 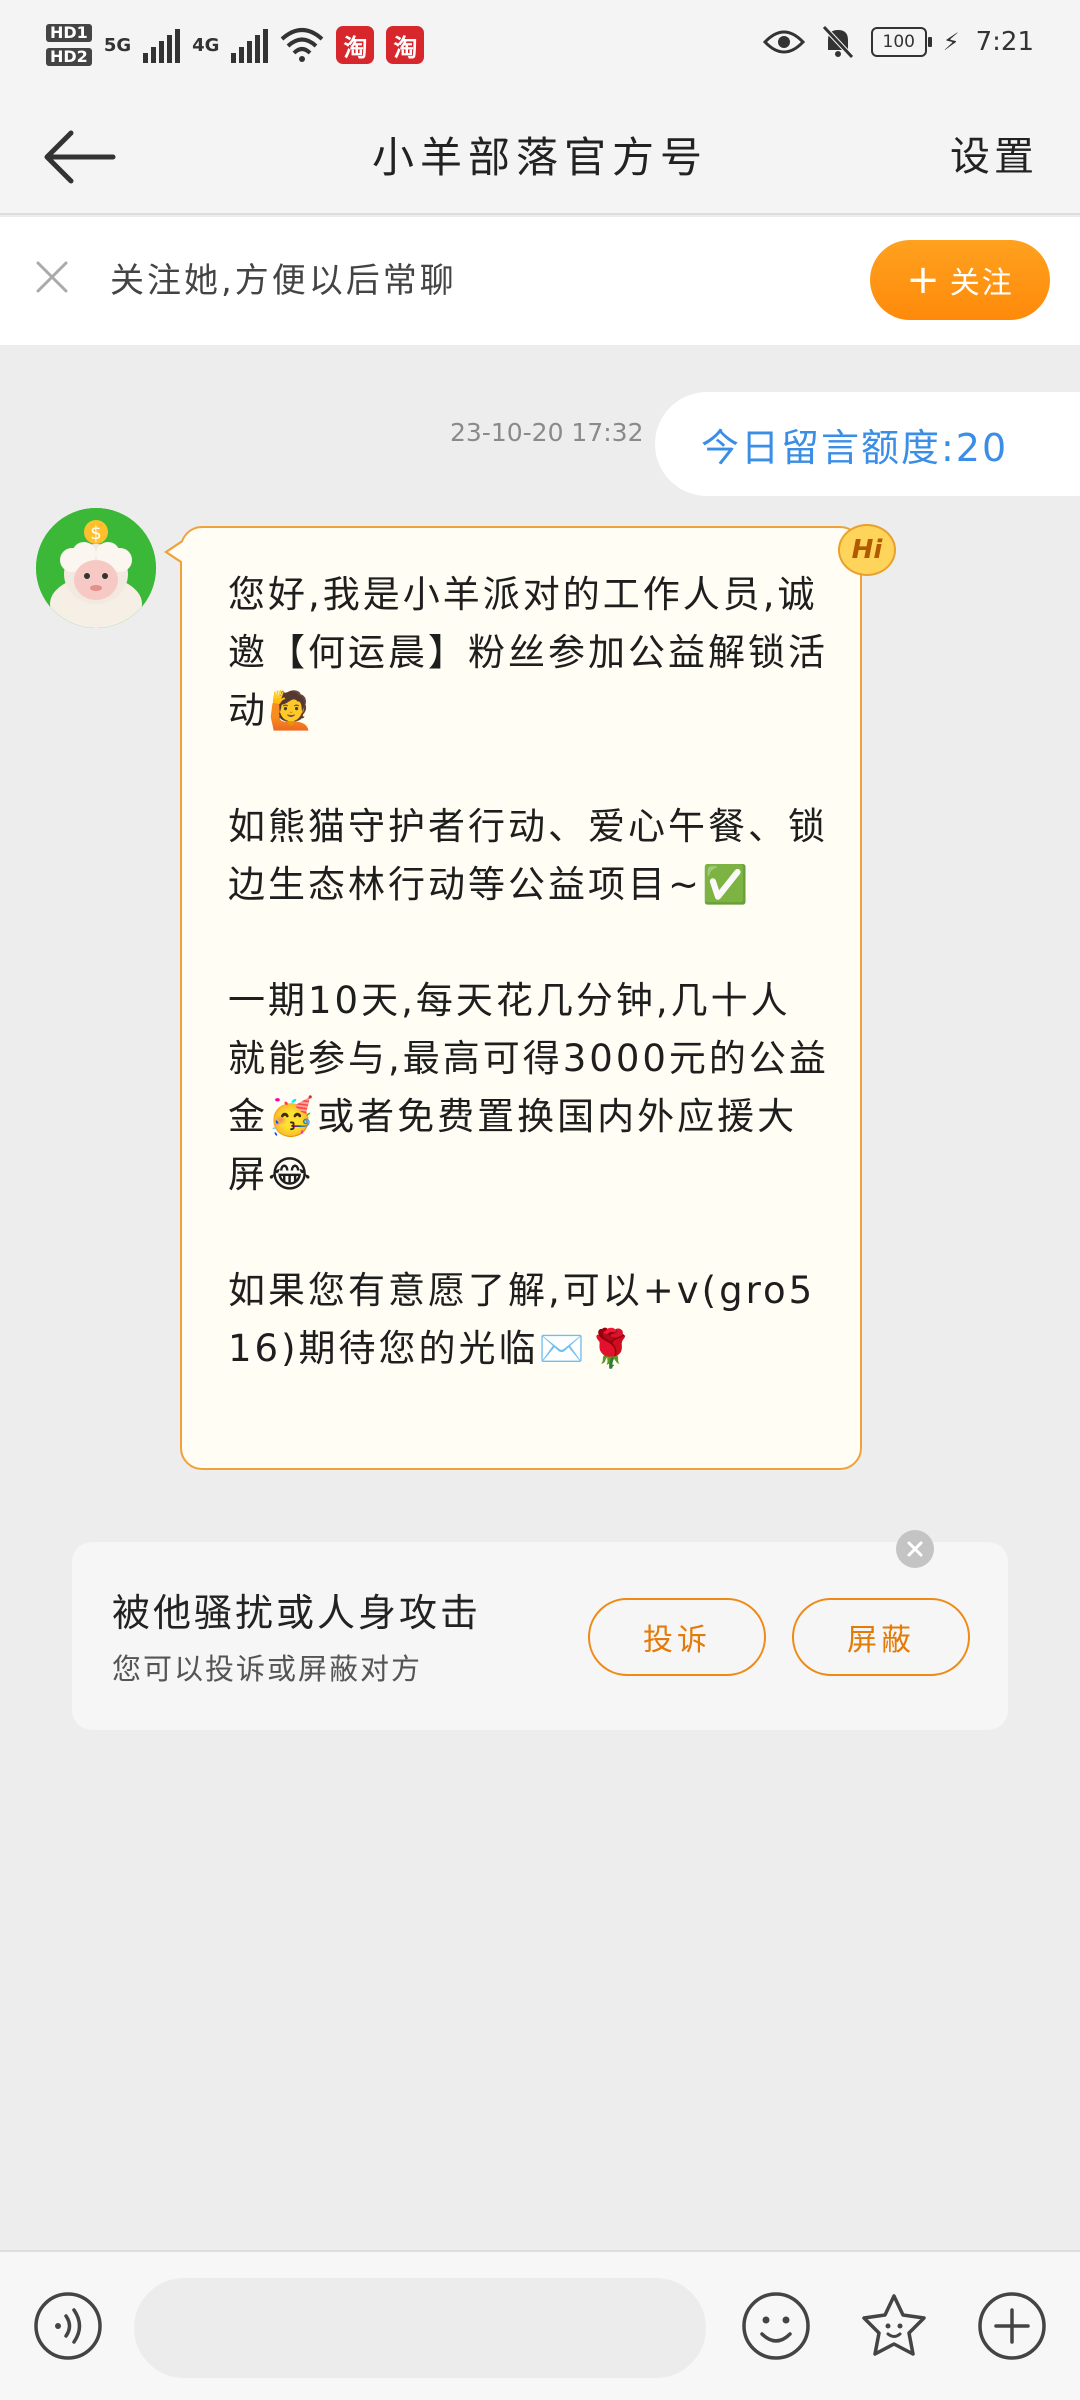 What do you see at coordinates (540, 50) in the screenshot?
I see `status-bar: HD1 HD2 5G 4G 淘 淘 100 ⚡ 7:21` at bounding box center [540, 50].